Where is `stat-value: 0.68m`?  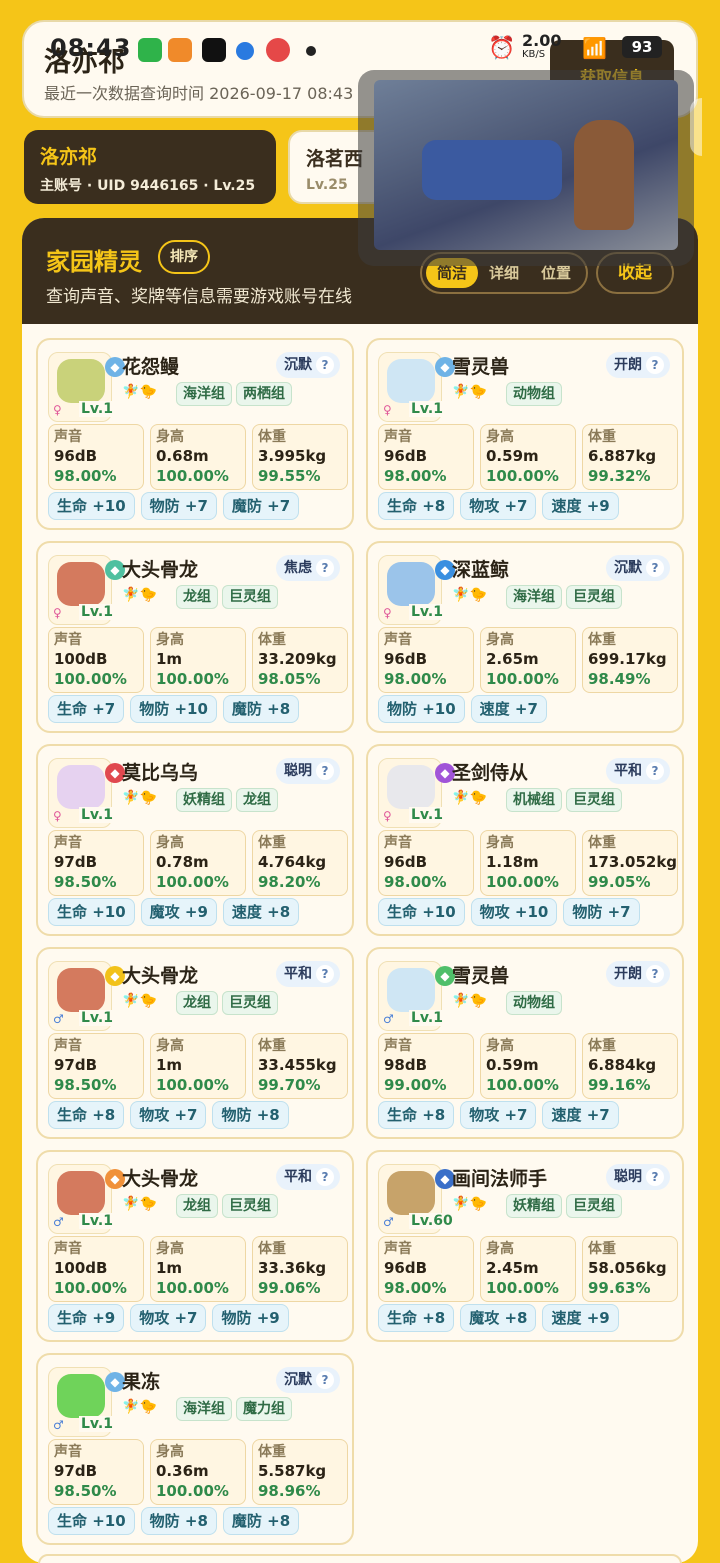 stat-value: 0.68m is located at coordinates (182, 456).